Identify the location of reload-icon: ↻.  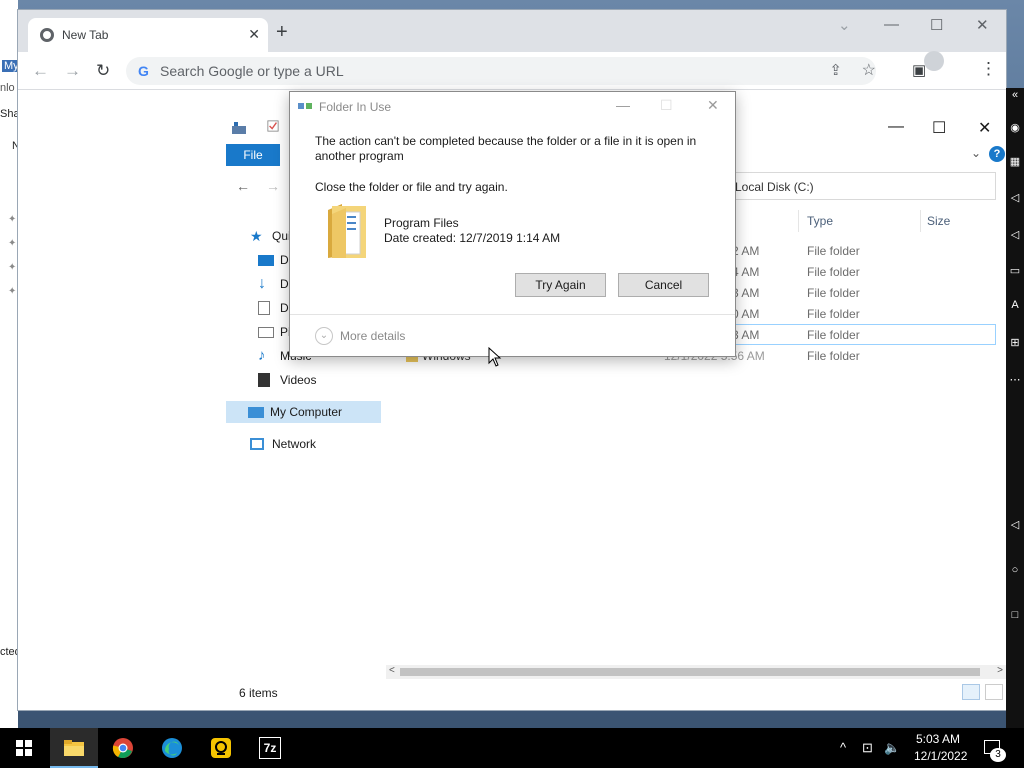
(103, 71).